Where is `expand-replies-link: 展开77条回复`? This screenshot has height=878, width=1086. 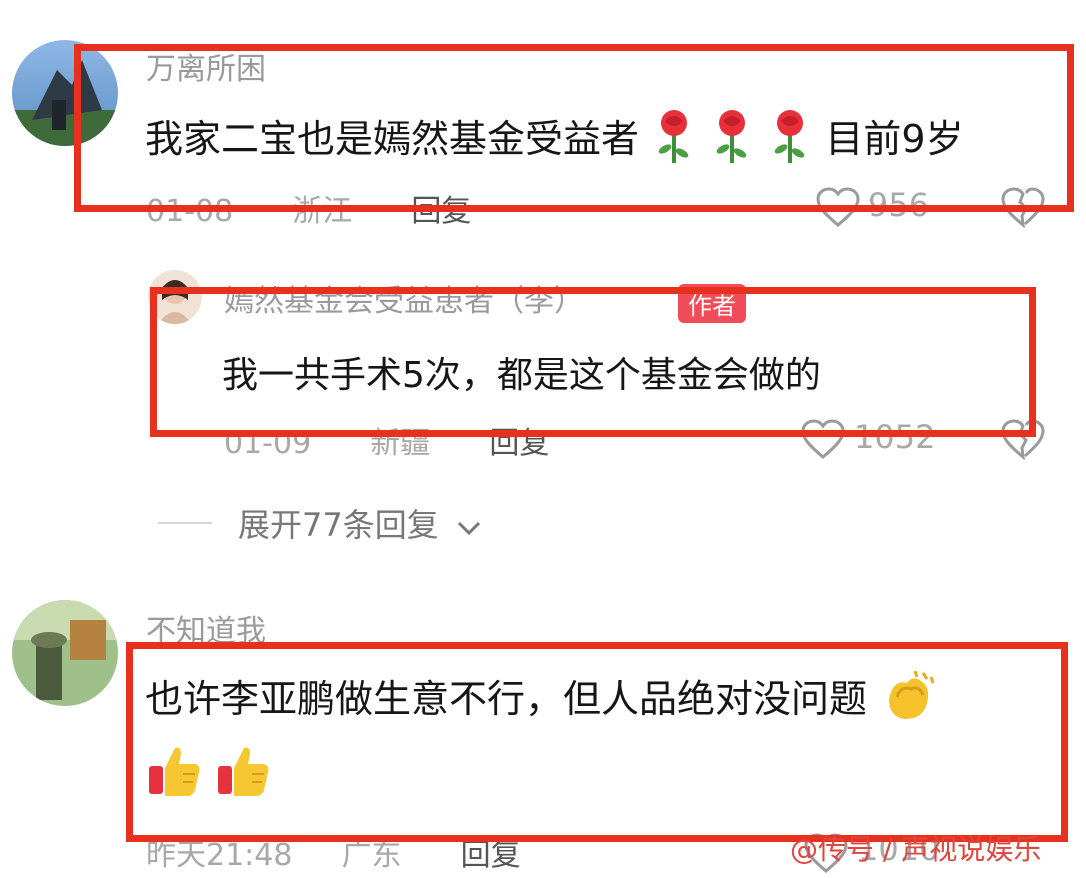 expand-replies-link: 展开77条回复 is located at coordinates (360, 523).